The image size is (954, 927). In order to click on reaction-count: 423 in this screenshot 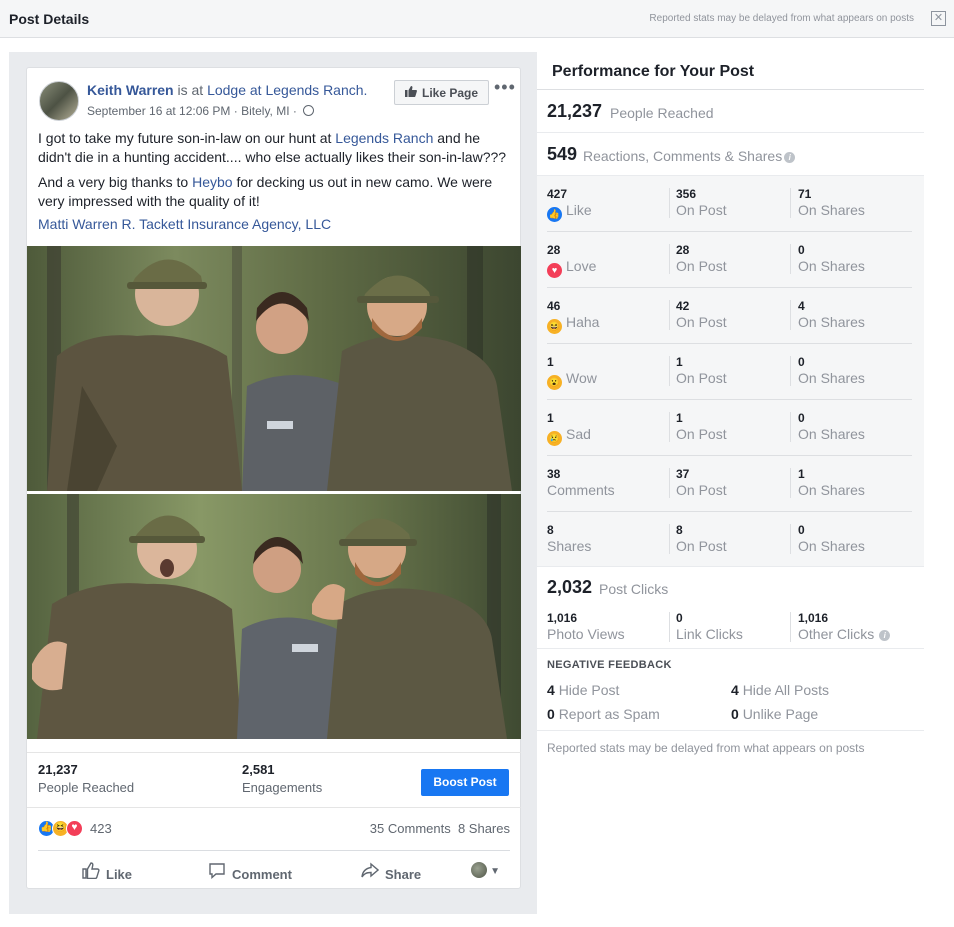, I will do `click(101, 828)`.